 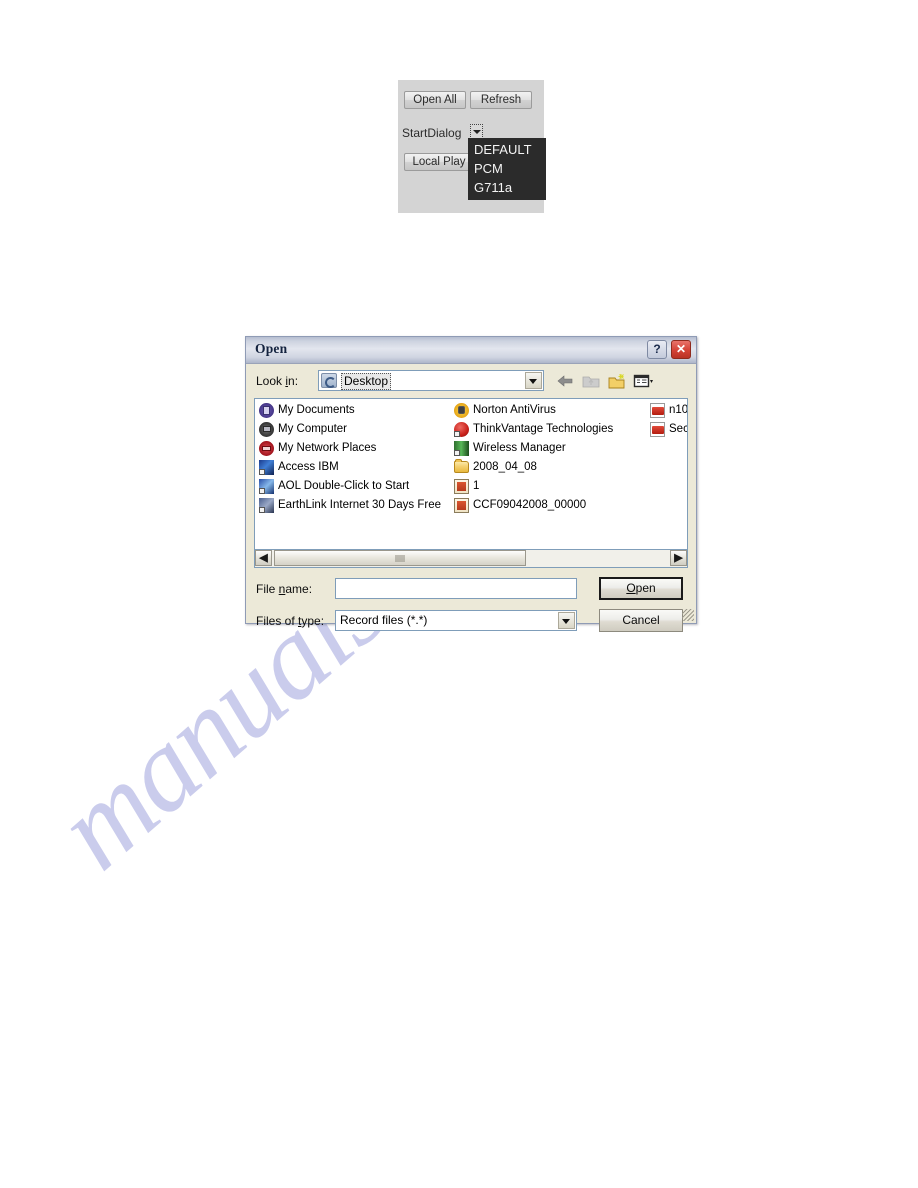 I want to click on list-item: CCF09042008_00000, so click(x=551, y=505).